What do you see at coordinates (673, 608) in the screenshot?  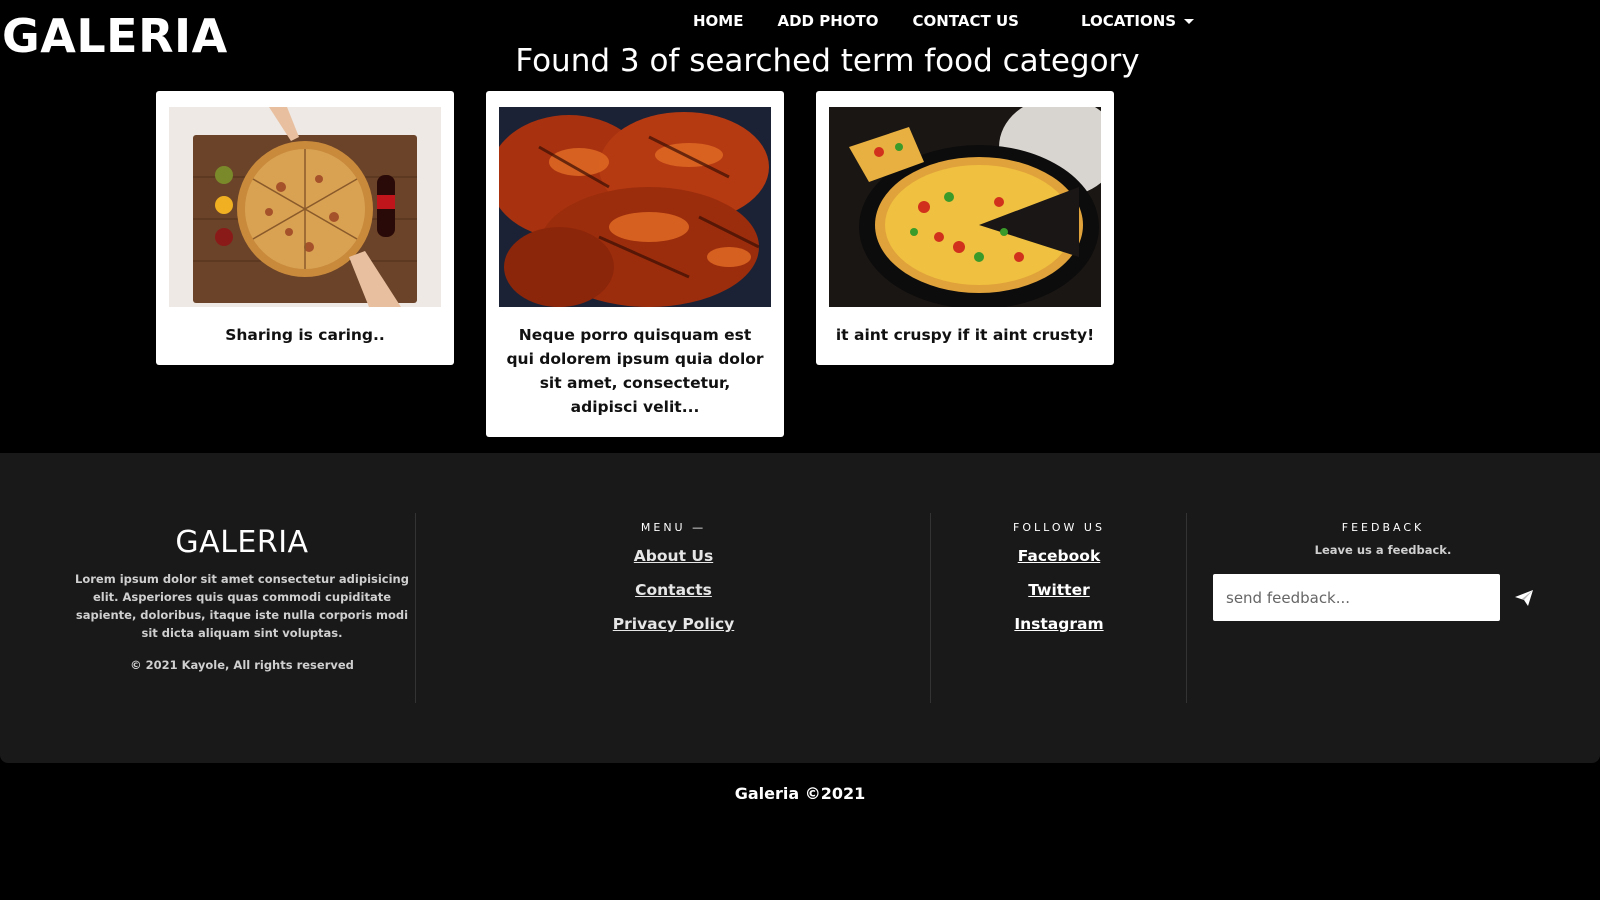 I see `footer-menu: MENU — About Us Contacts Privacy Policy` at bounding box center [673, 608].